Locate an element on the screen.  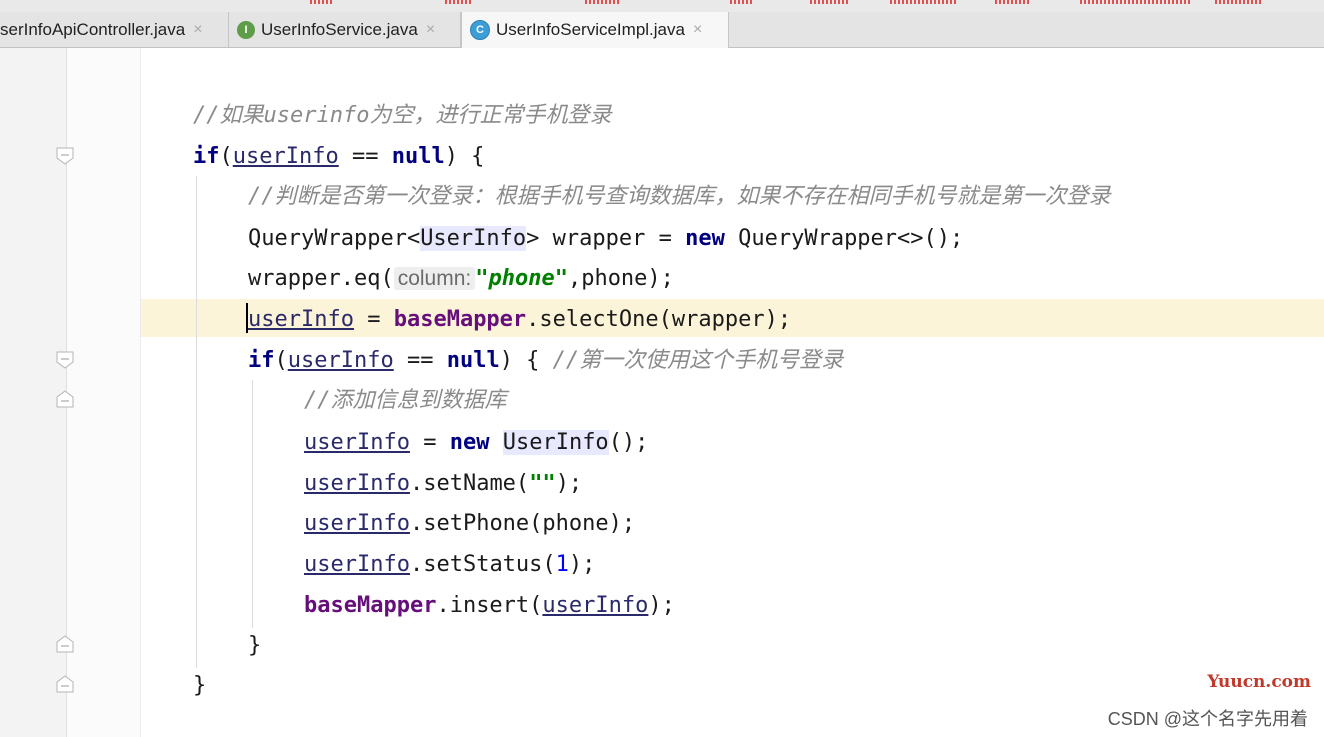
annotation-gutter is located at coordinates (104, 392).